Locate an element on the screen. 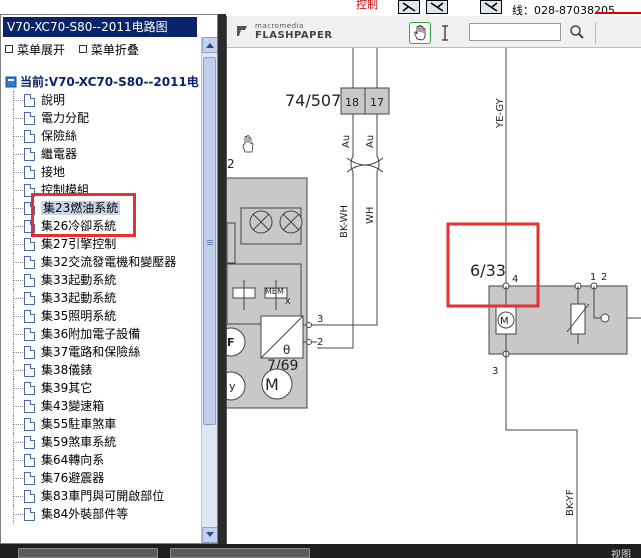 The image size is (641, 558). tree-item: 集43變速箱 is located at coordinates (101, 406).